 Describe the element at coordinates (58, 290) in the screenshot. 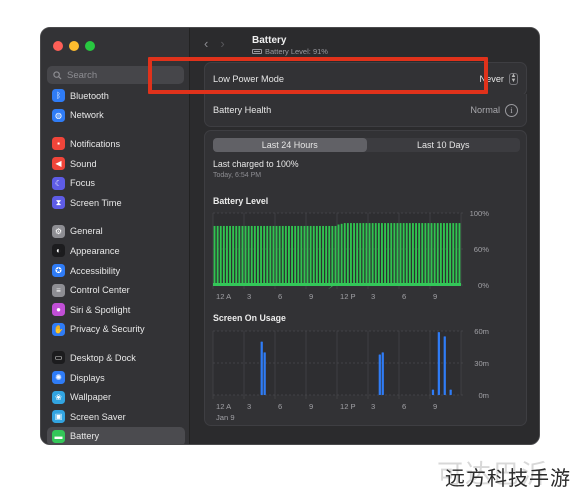

I see `control-center-icon: ≡` at that location.